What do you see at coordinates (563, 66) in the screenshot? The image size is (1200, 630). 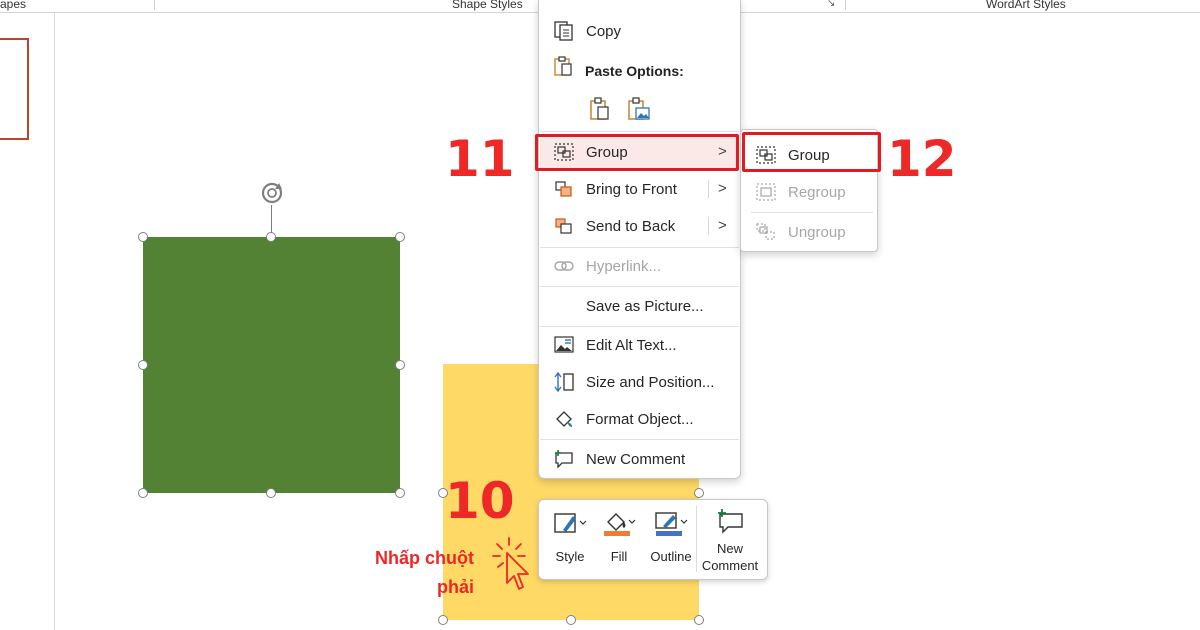 I see `paste-icon` at bounding box center [563, 66].